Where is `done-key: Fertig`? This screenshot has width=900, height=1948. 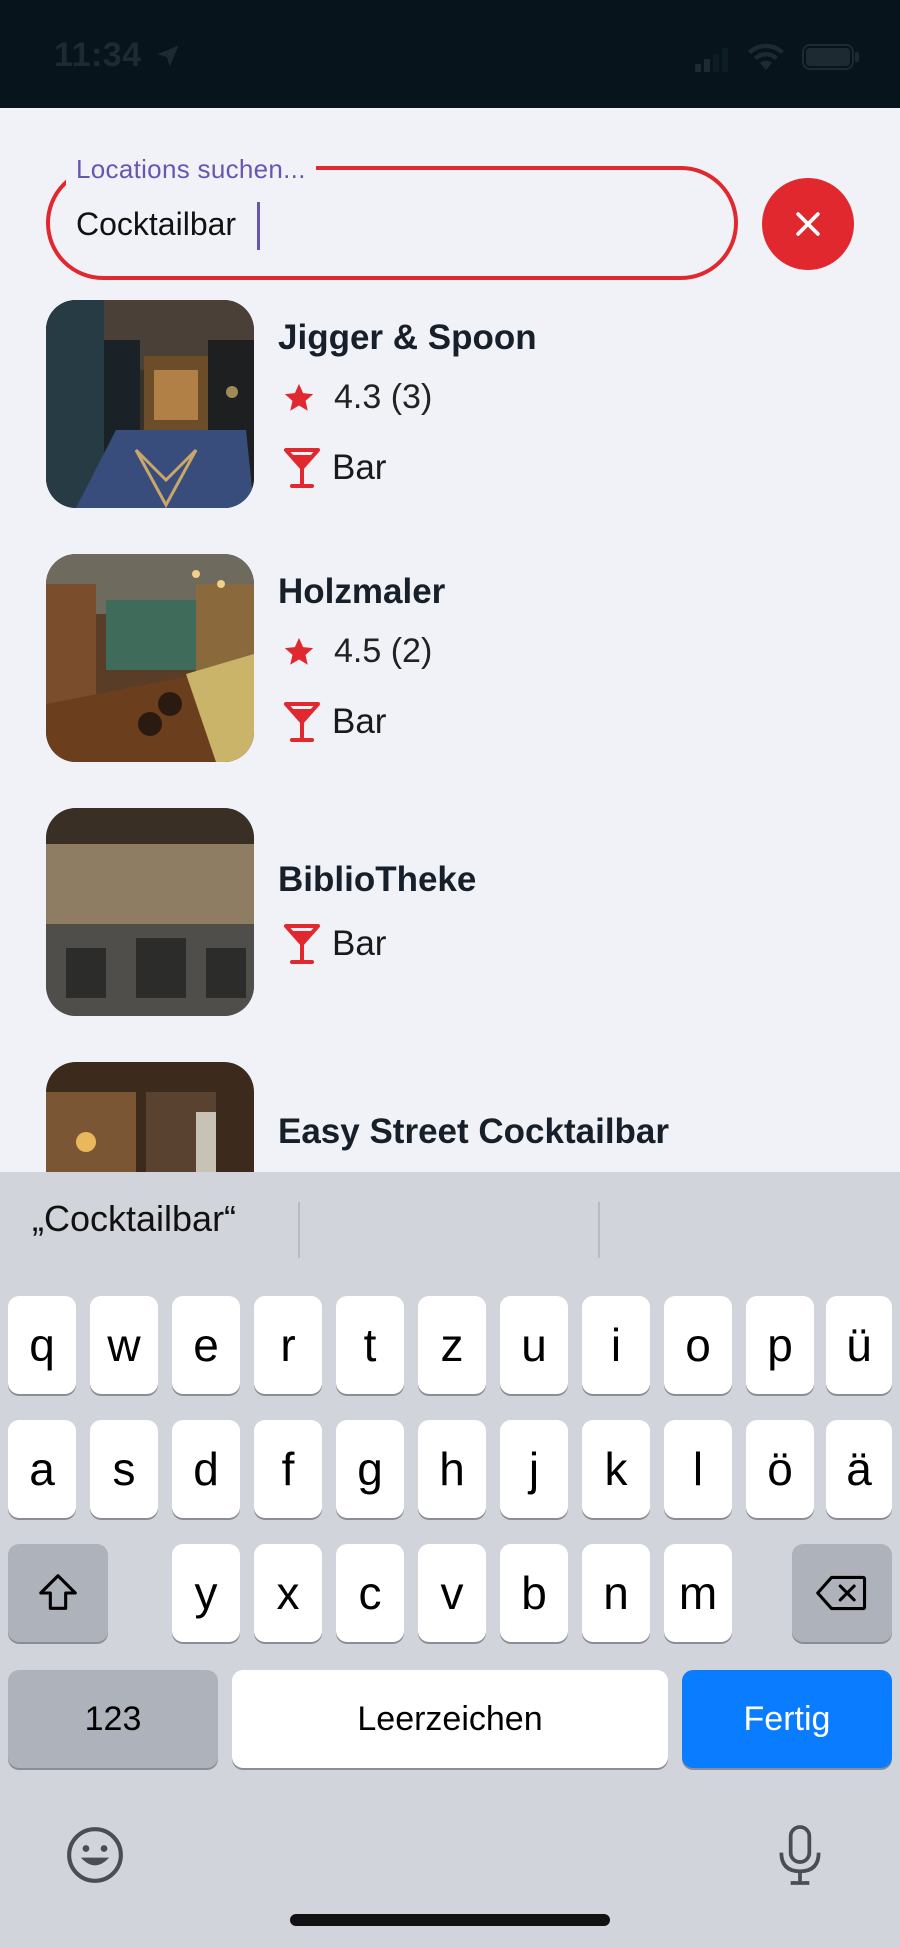
done-key: Fertig is located at coordinates (787, 1719).